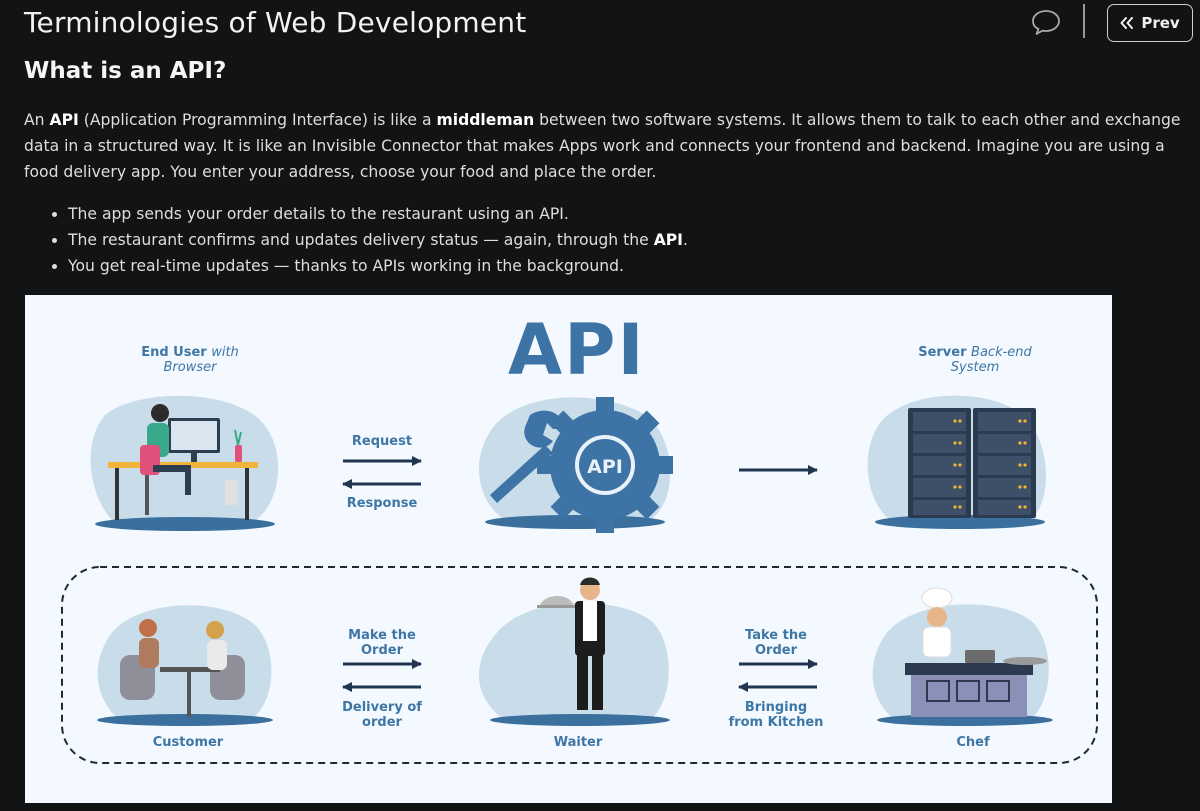 The height and width of the screenshot is (811, 1200). Describe the element at coordinates (37, 120) in the screenshot. I see `intro-text: An` at that location.